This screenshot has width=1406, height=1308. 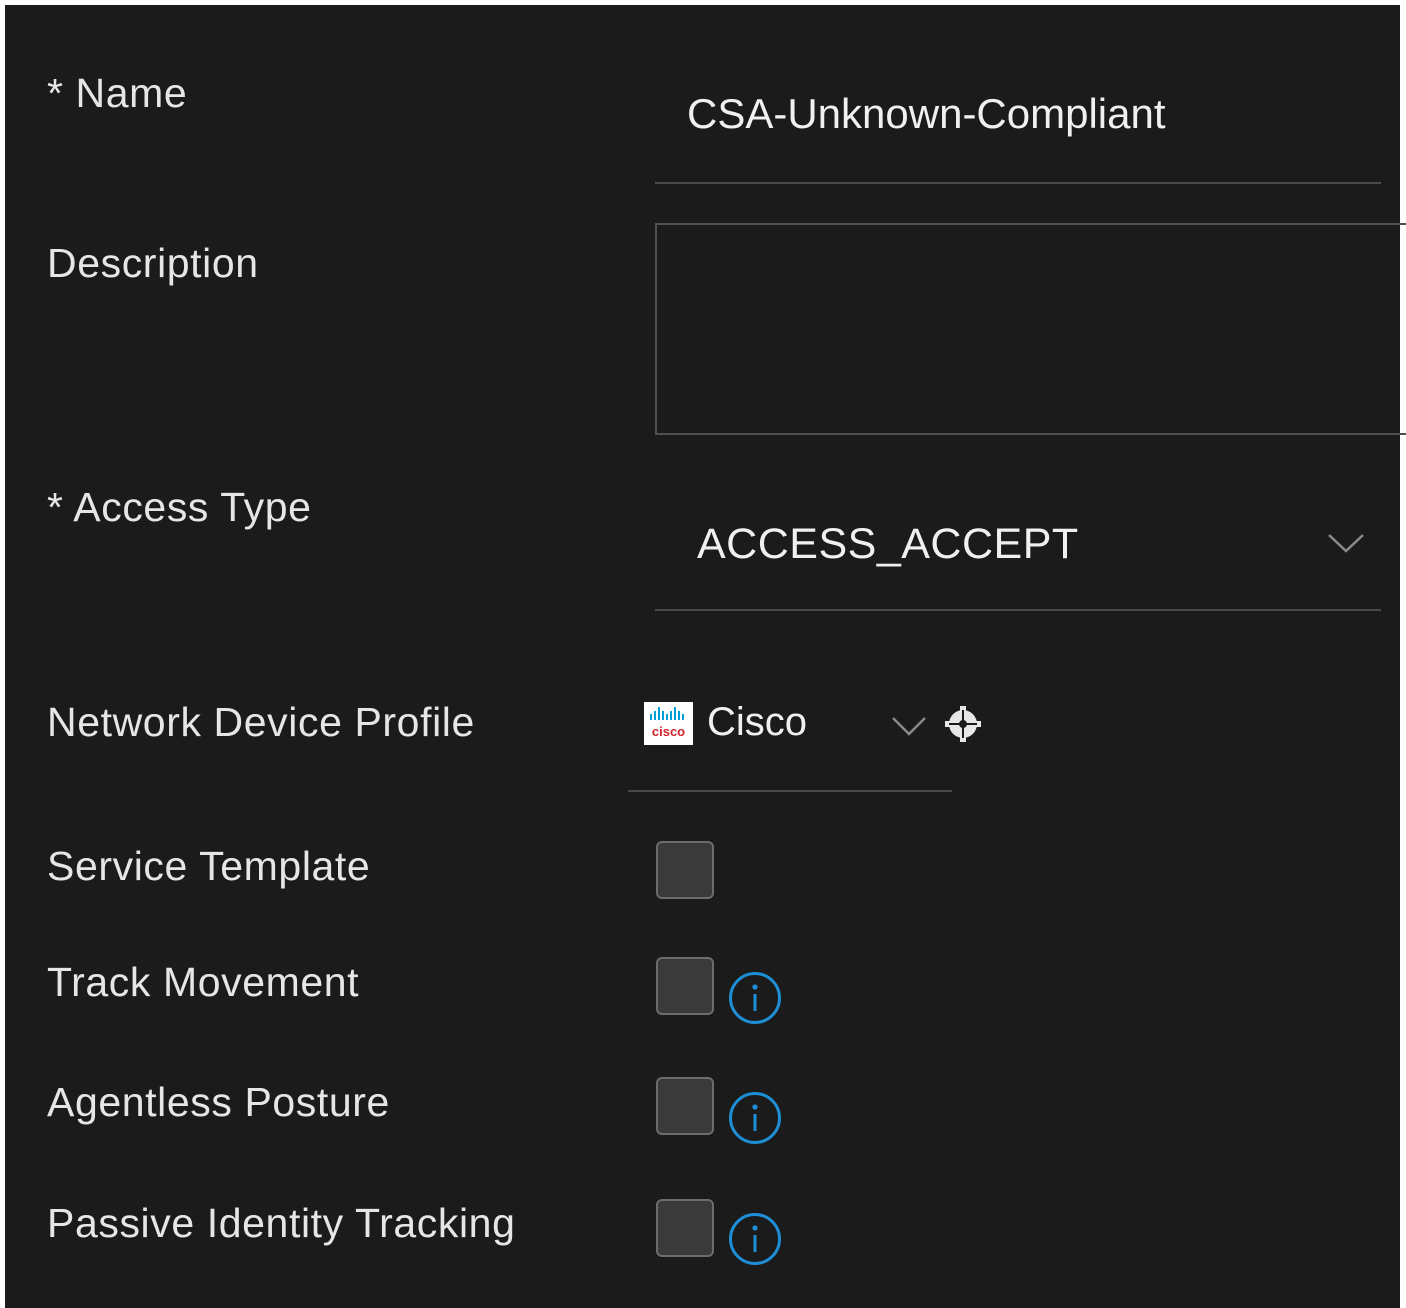 What do you see at coordinates (685, 1228) in the screenshot?
I see `passive-identity-tracking-checkbox` at bounding box center [685, 1228].